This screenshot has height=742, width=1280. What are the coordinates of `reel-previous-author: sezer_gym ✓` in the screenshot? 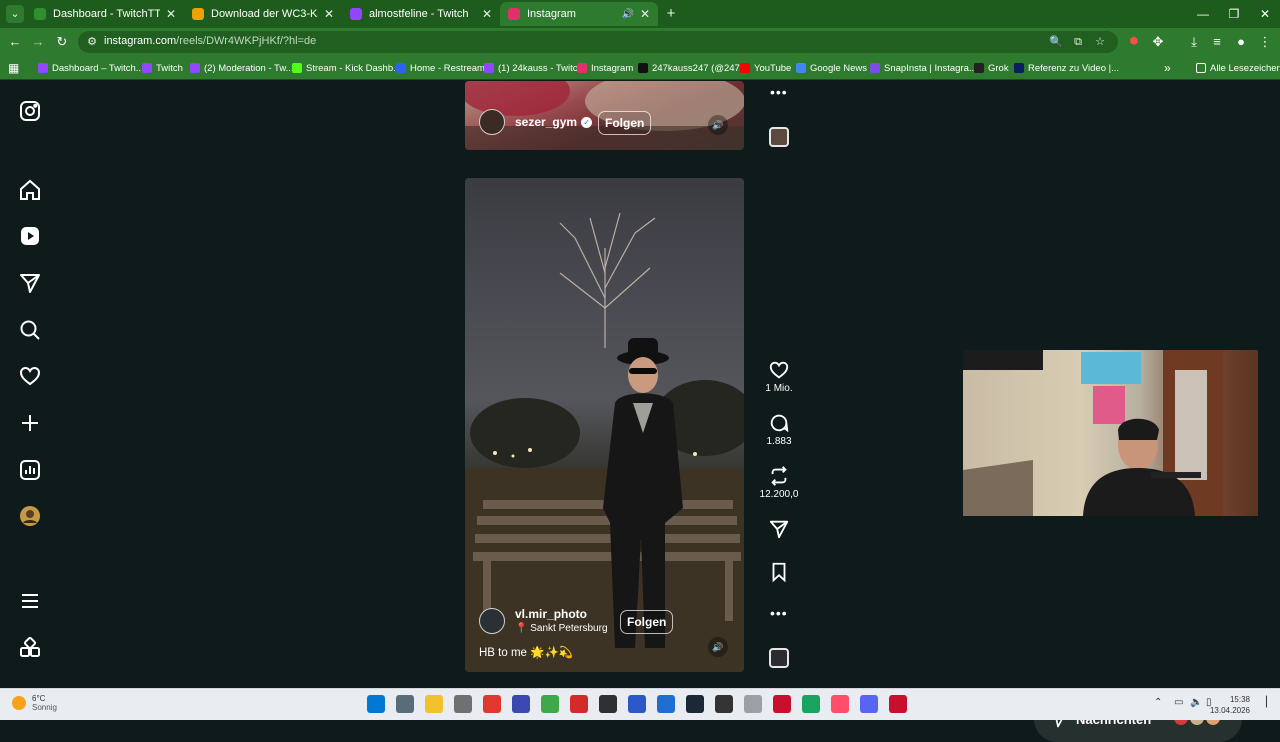 It's located at (536, 122).